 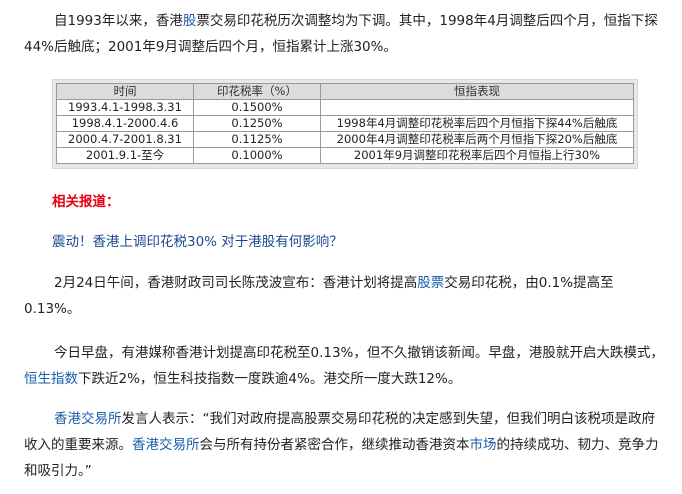 What do you see at coordinates (257, 91) in the screenshot?
I see `header-rate: 印花税率（%）` at bounding box center [257, 91].